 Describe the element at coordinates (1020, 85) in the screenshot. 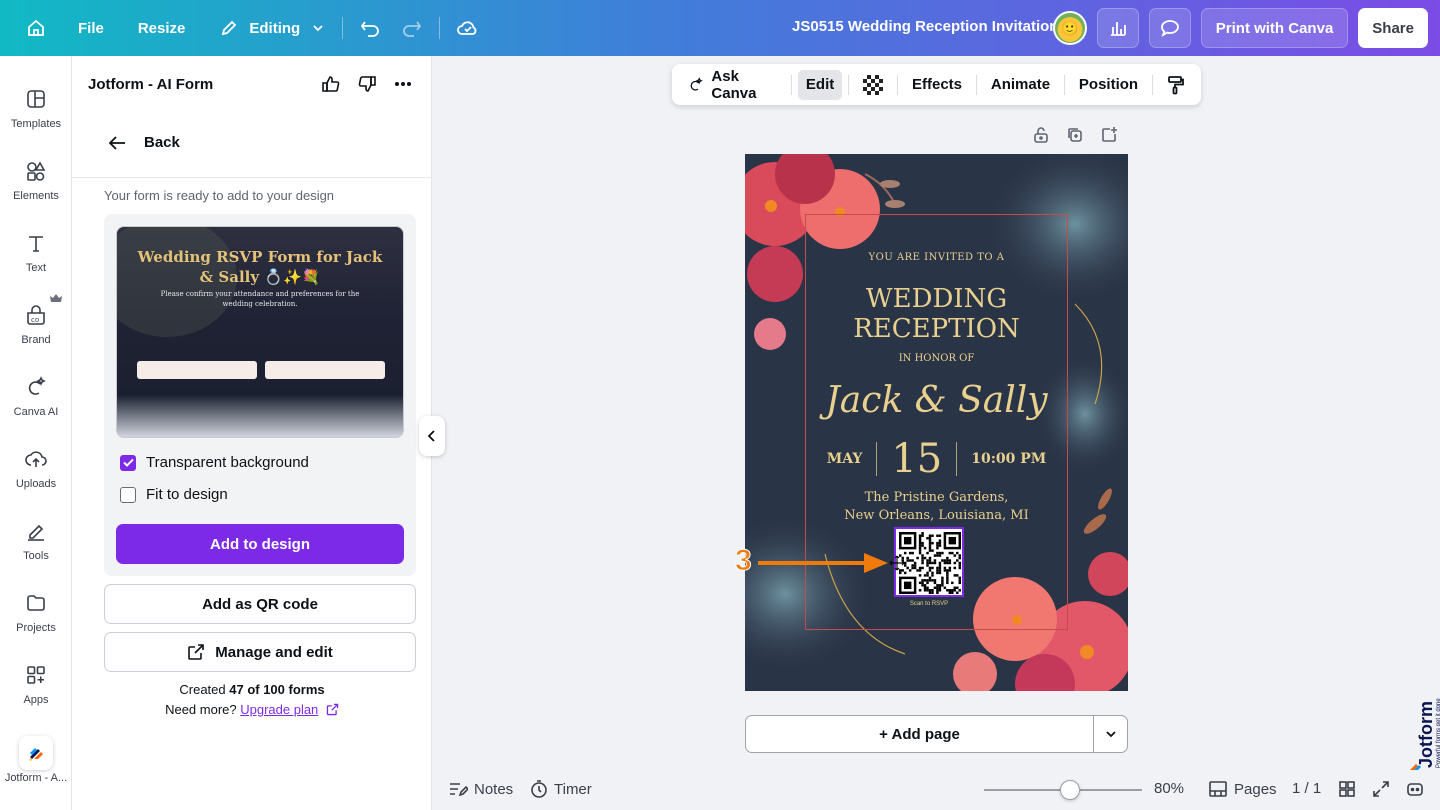

I see `animate-button: Animate` at that location.